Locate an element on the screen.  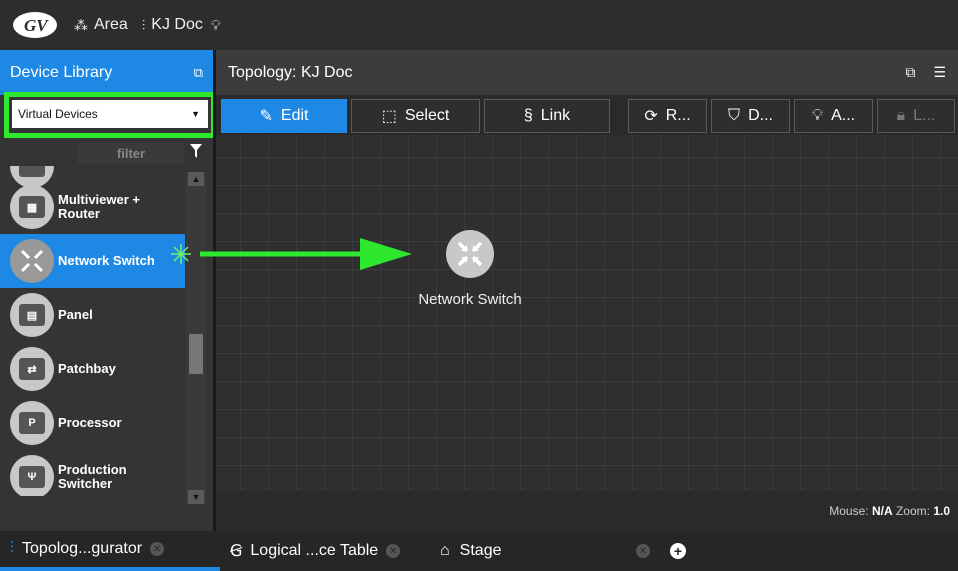
patchbay-icon: ⇄ is located at coordinates (32, 369).